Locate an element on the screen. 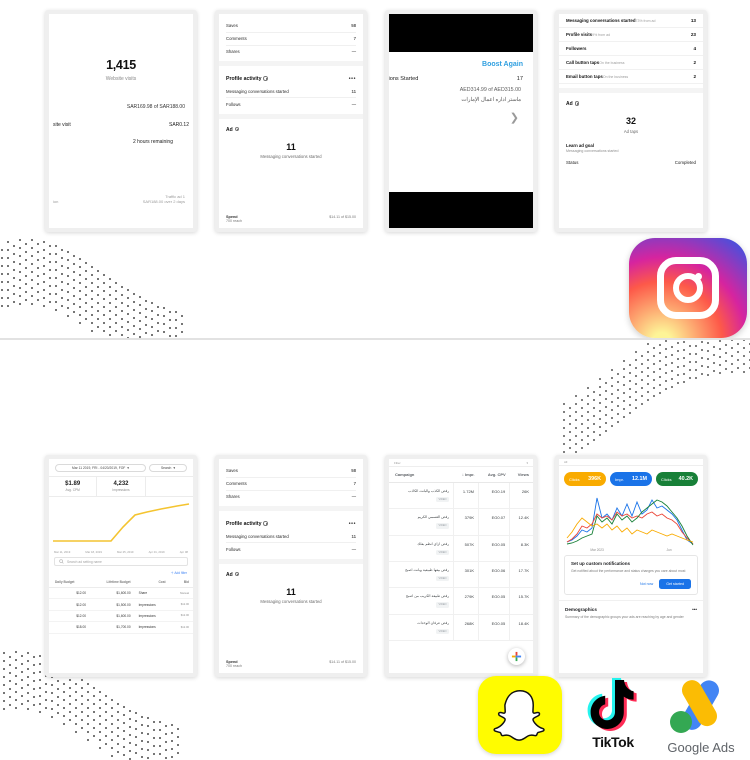  stat-tile-empty is located at coordinates (169, 486).